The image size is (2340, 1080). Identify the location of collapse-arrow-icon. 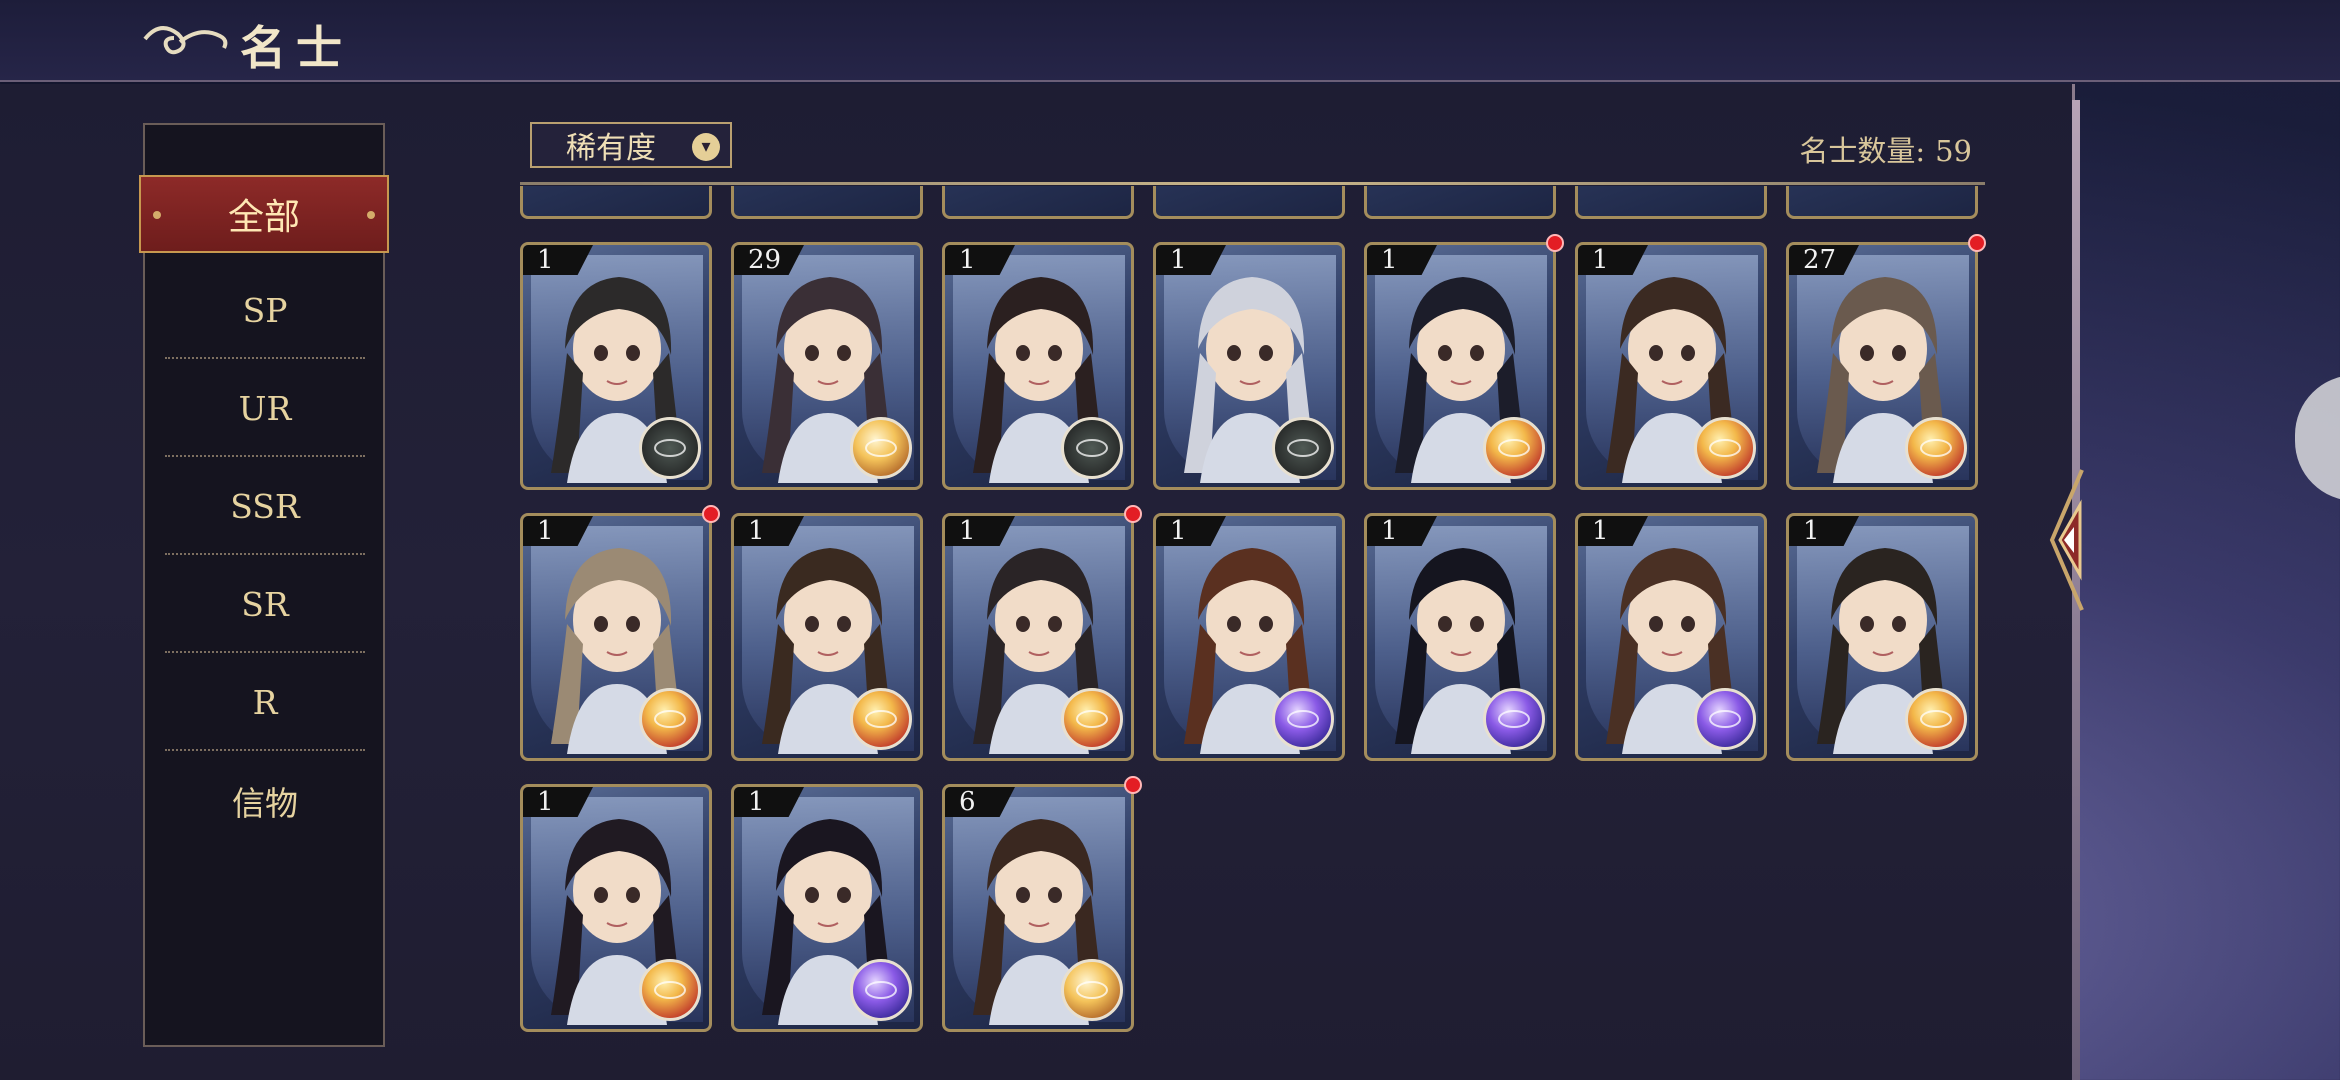
(2067, 540).